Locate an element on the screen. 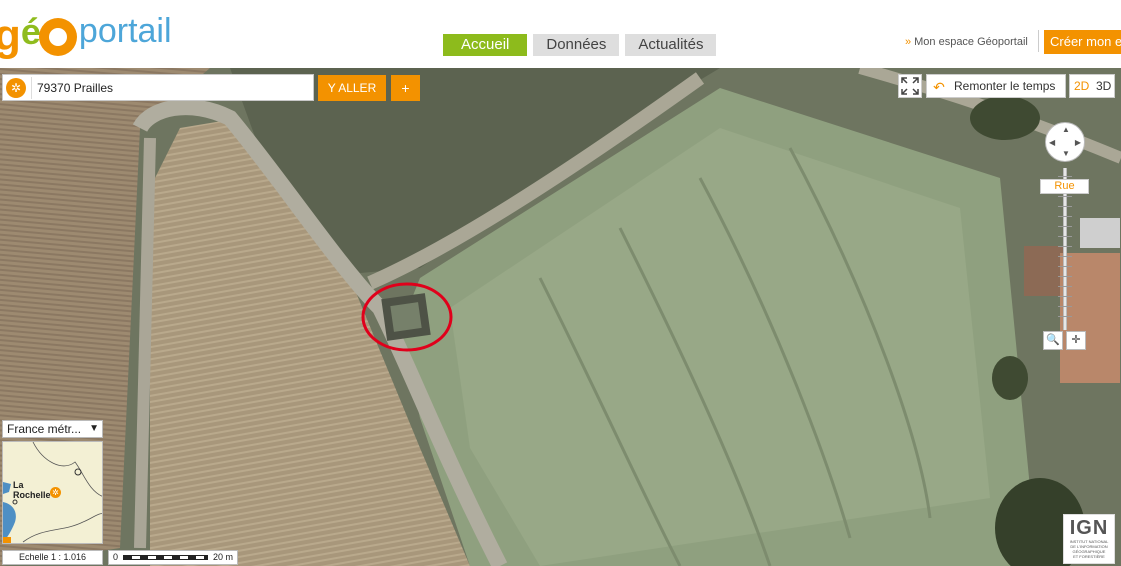 The width and height of the screenshot is (1121, 566). location-marker-icon: ✲ is located at coordinates (55, 492).